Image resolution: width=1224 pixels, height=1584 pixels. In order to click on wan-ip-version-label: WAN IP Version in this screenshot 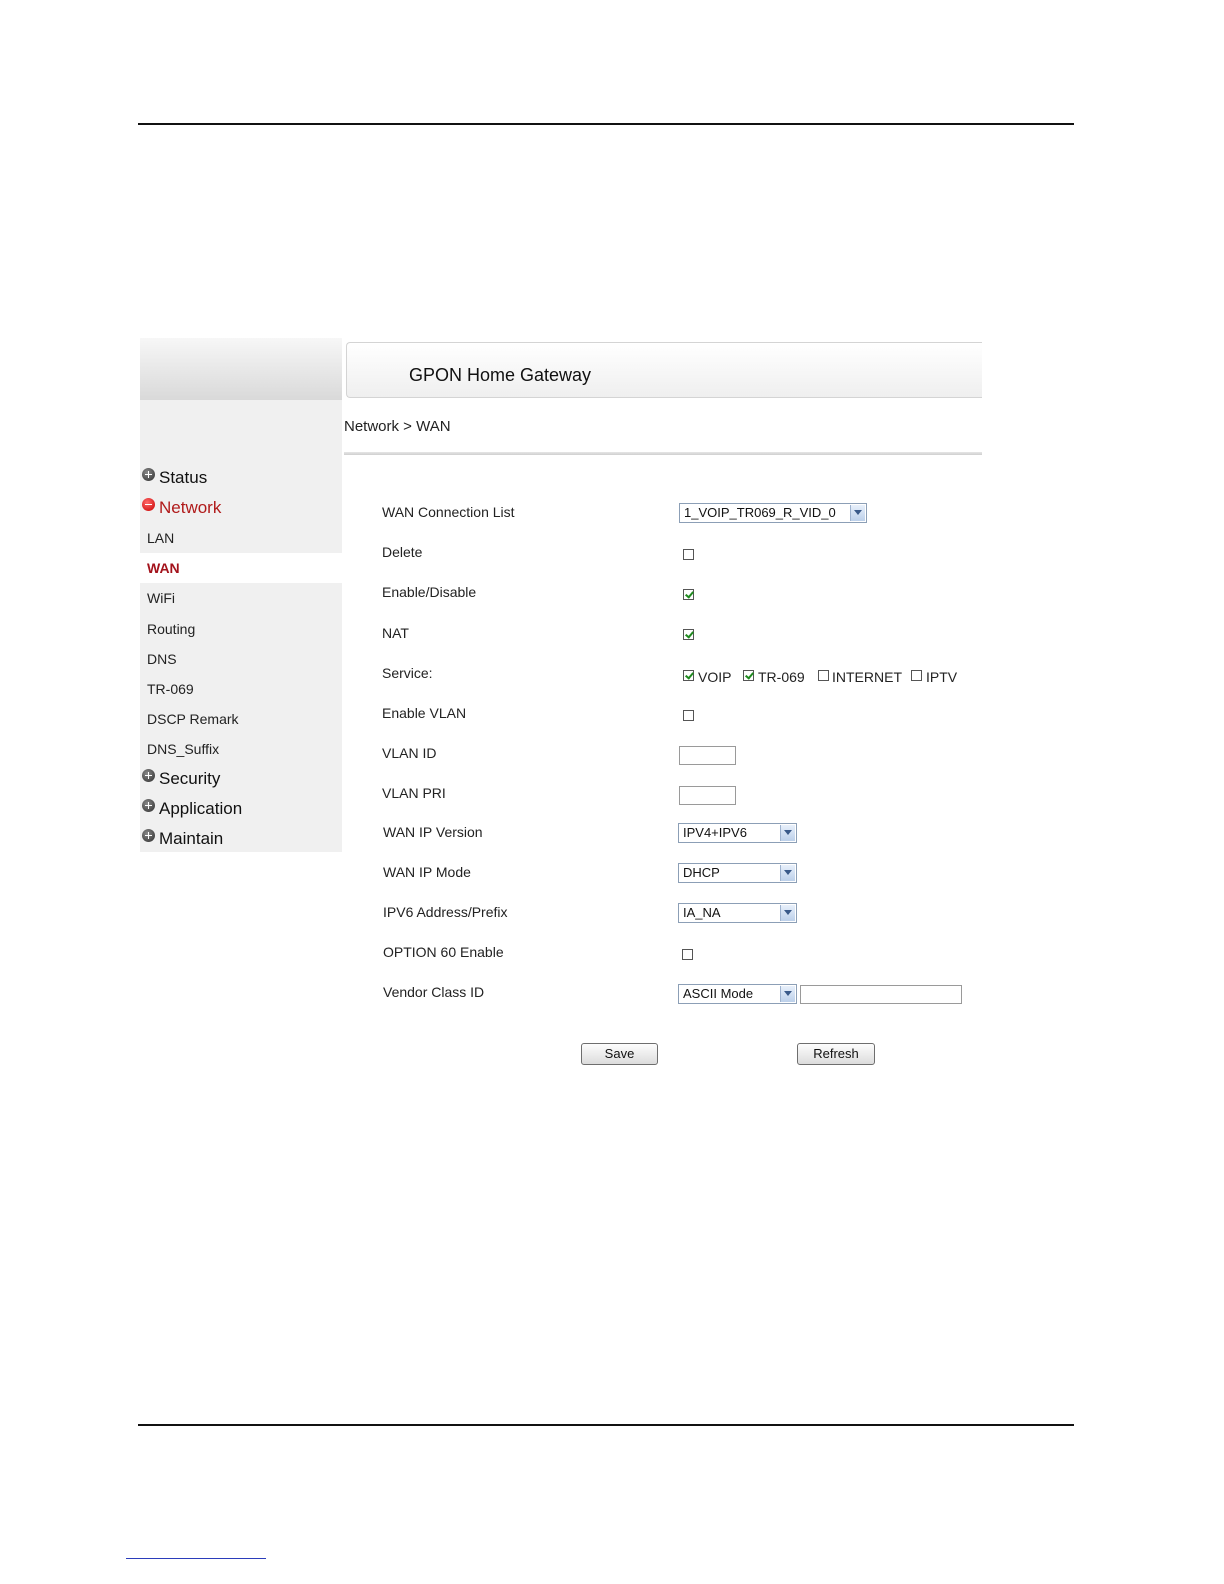, I will do `click(433, 832)`.